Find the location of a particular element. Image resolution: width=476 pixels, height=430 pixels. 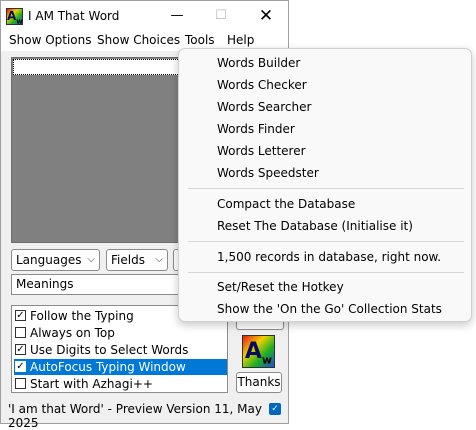

languages-dropdown: Languages ⌵ is located at coordinates (55, 260).